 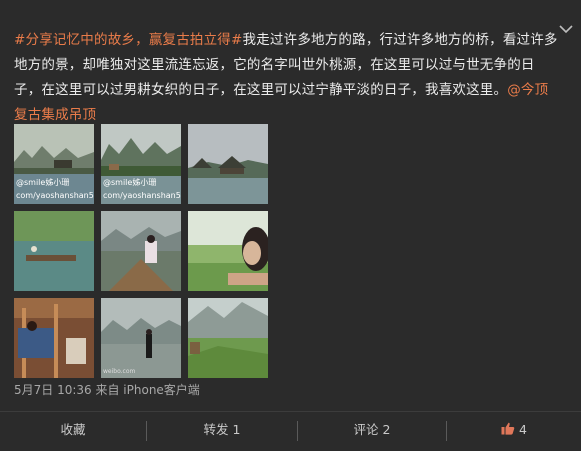 I want to click on like-count: 4, so click(x=523, y=429).